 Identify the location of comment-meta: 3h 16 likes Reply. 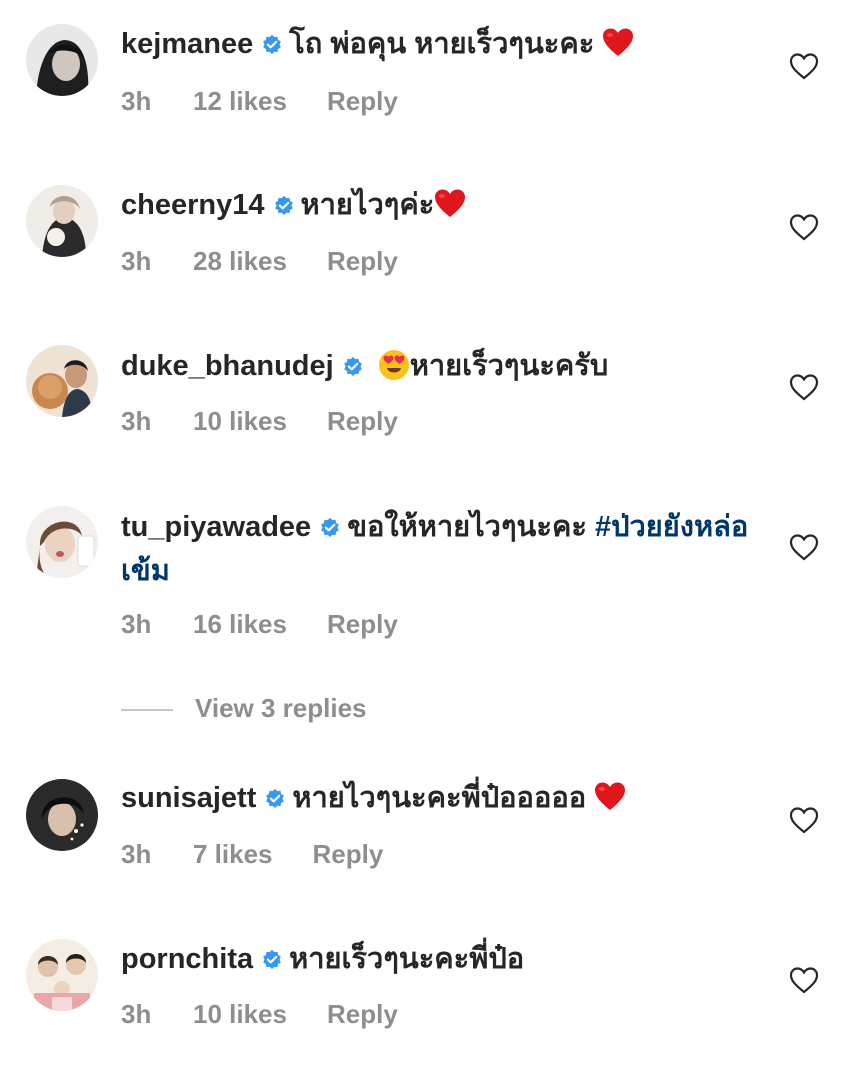
(259, 624).